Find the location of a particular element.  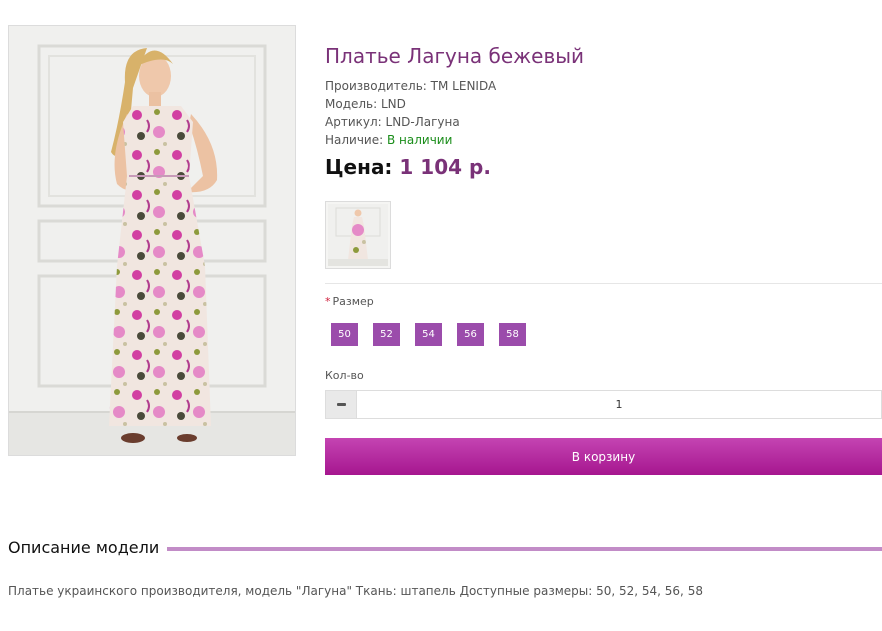

minus-icon is located at coordinates (341, 404).